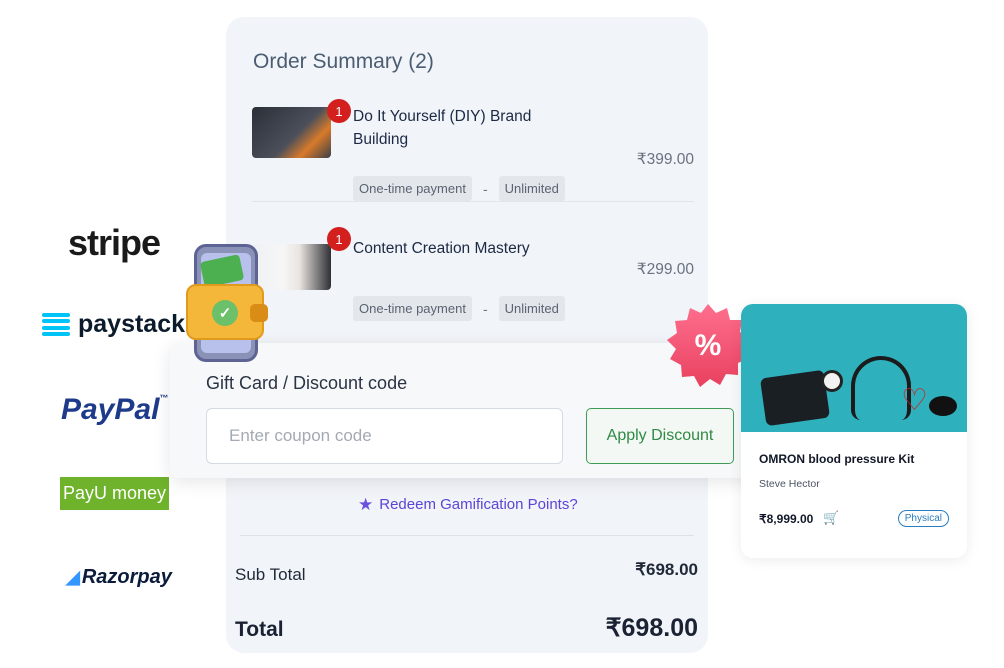  Describe the element at coordinates (114, 493) in the screenshot. I see `payumoney-logo: PayU money` at that location.